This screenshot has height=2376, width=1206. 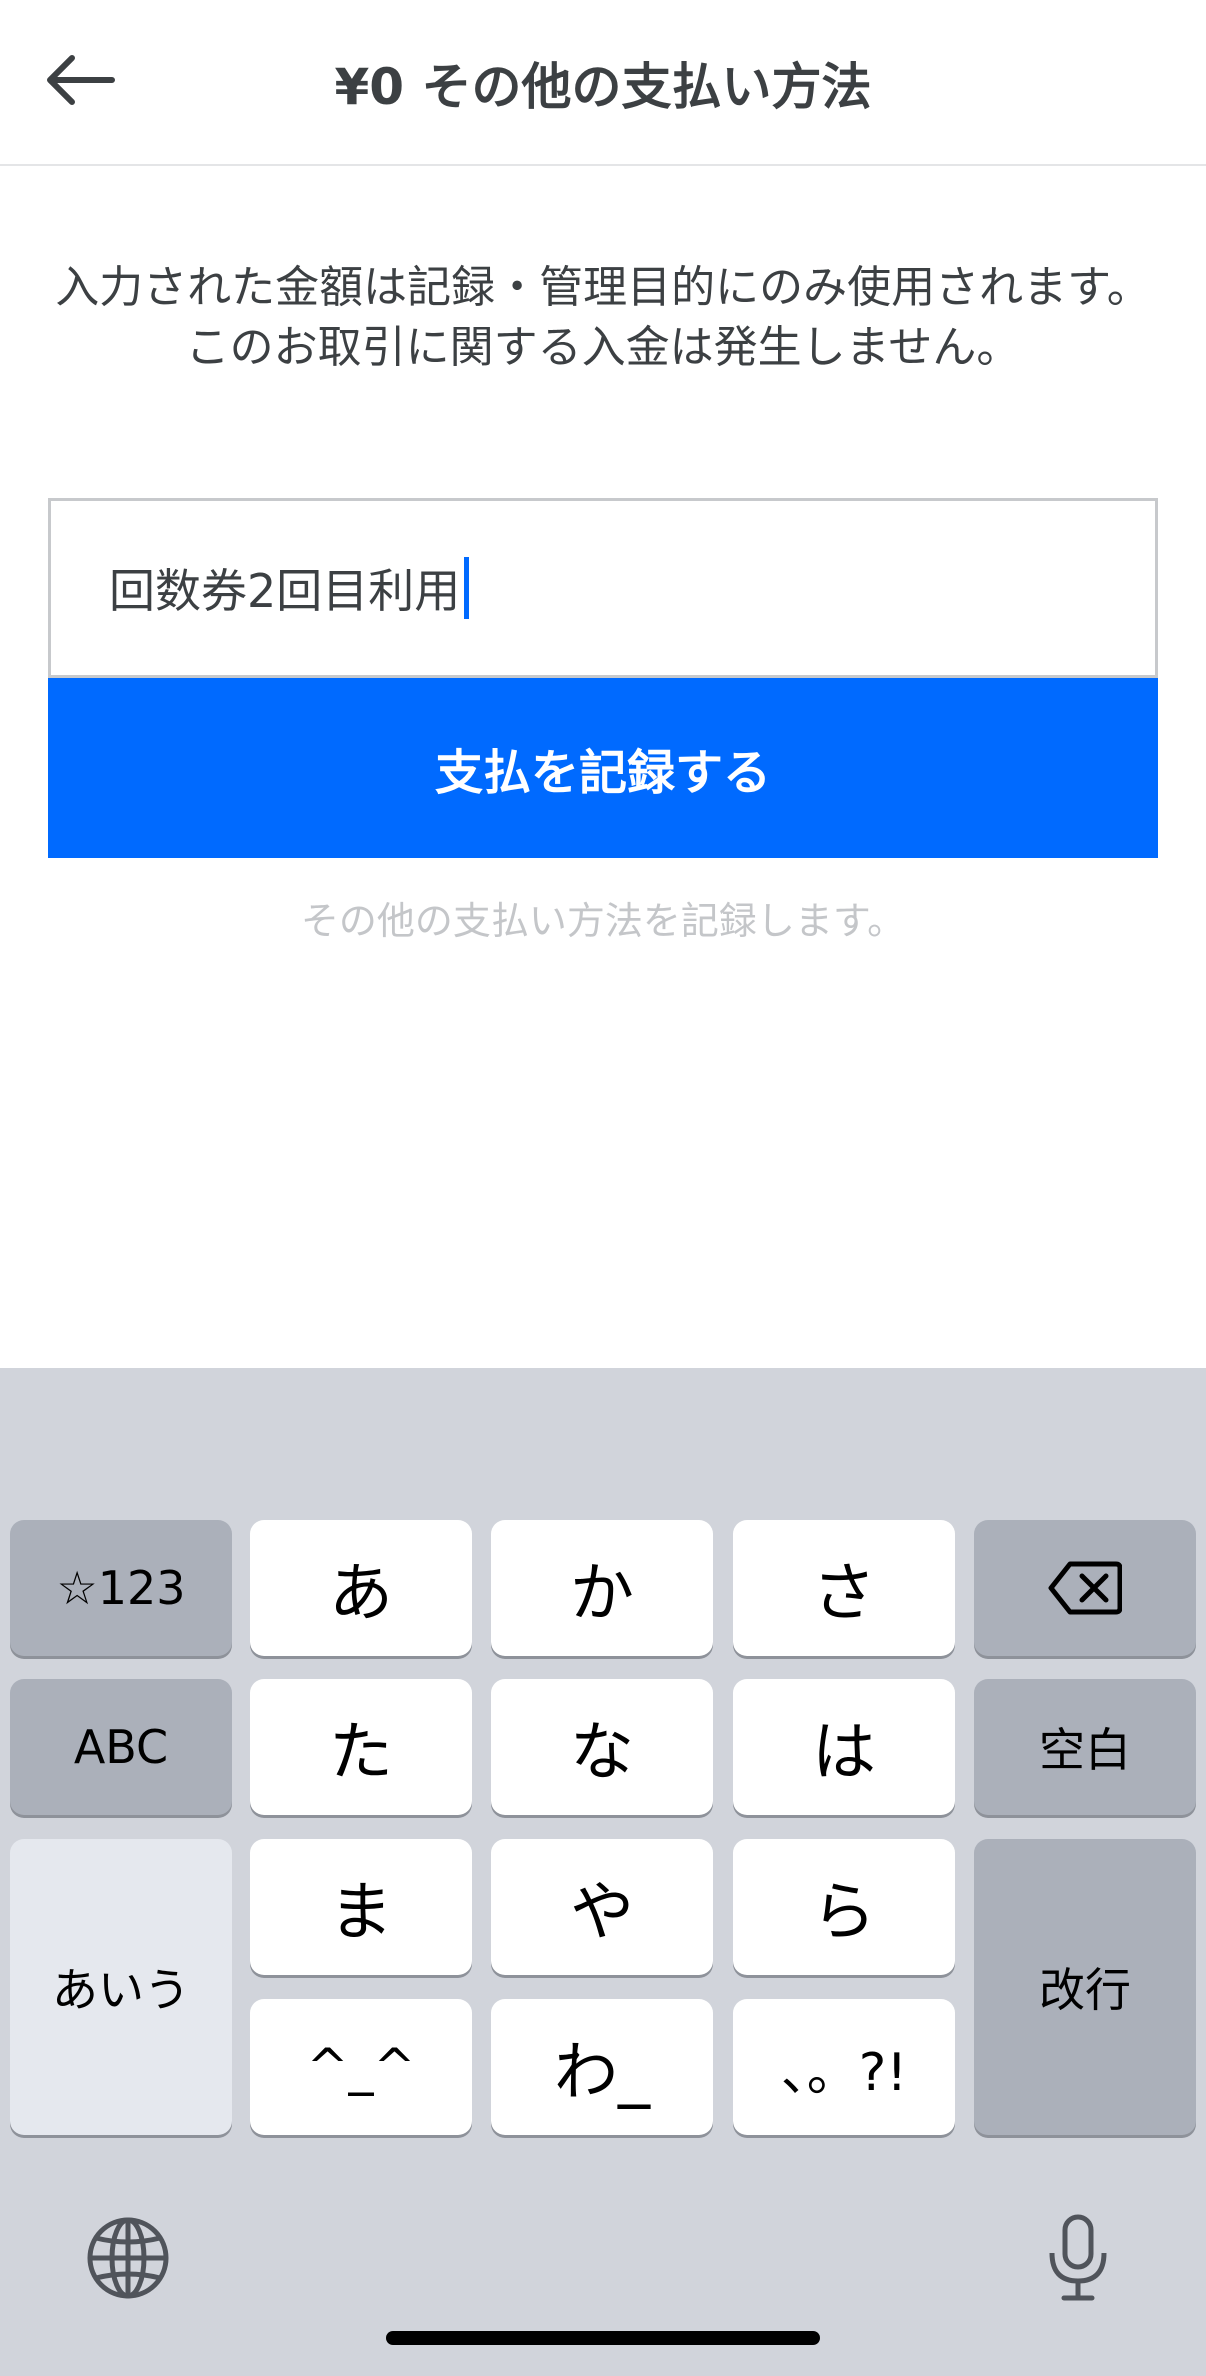 I want to click on globe-icon, so click(x=128, y=2258).